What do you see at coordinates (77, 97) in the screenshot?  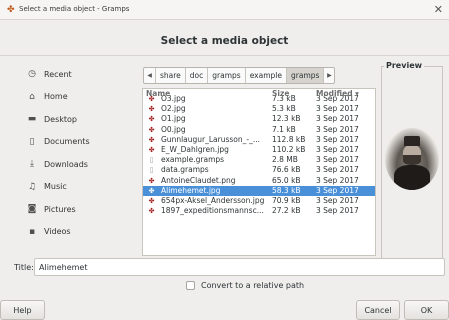 I see `sidebar-item-home: ⌂ Home` at bounding box center [77, 97].